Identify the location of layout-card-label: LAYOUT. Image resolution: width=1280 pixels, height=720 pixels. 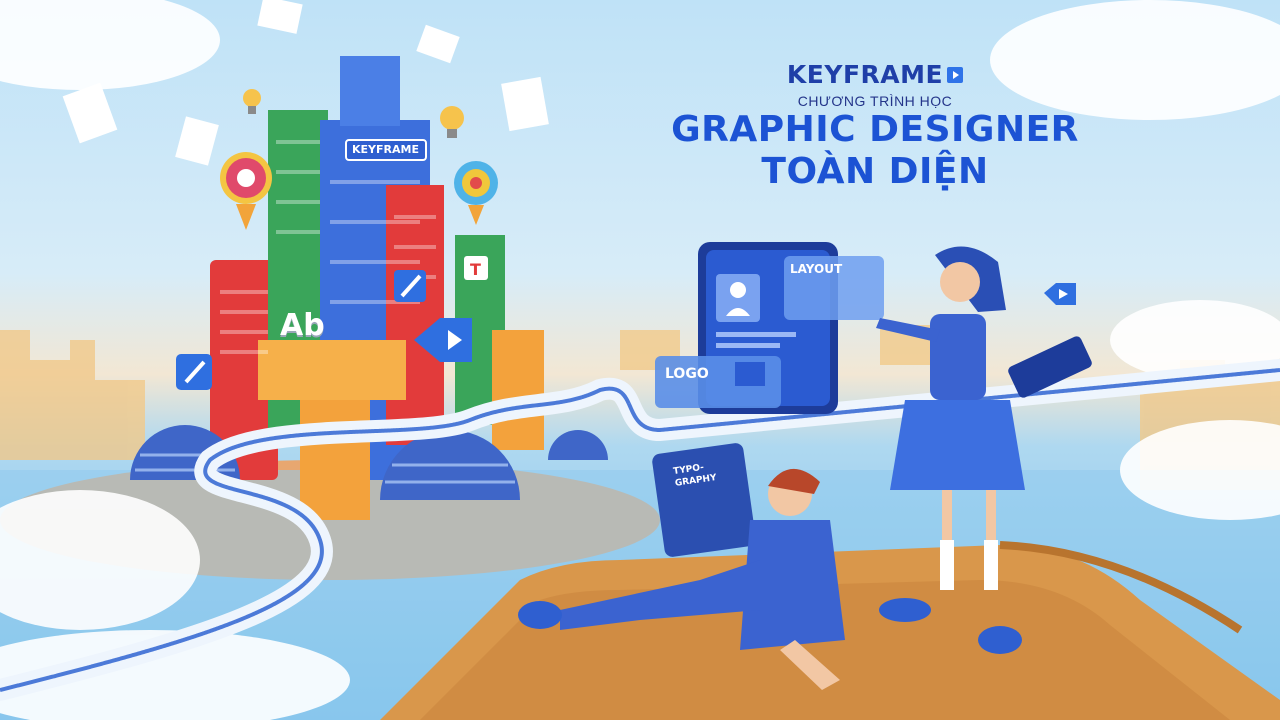
(816, 269).